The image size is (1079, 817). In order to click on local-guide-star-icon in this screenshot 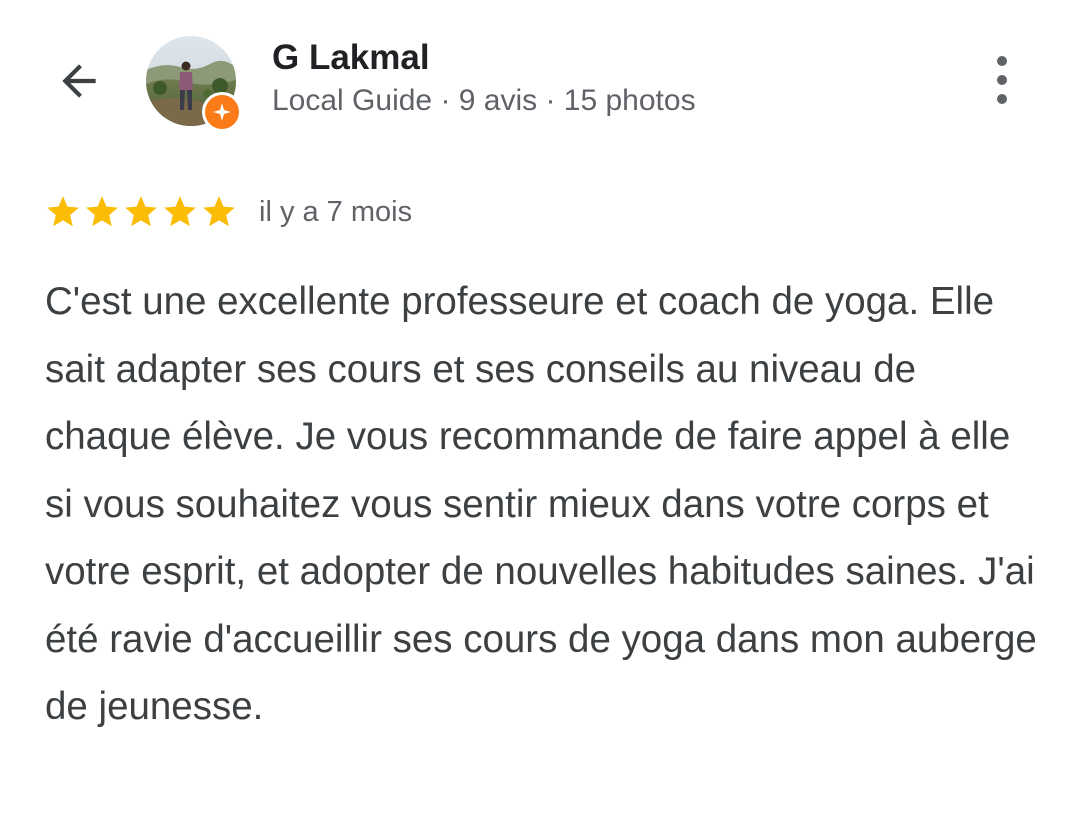, I will do `click(222, 112)`.